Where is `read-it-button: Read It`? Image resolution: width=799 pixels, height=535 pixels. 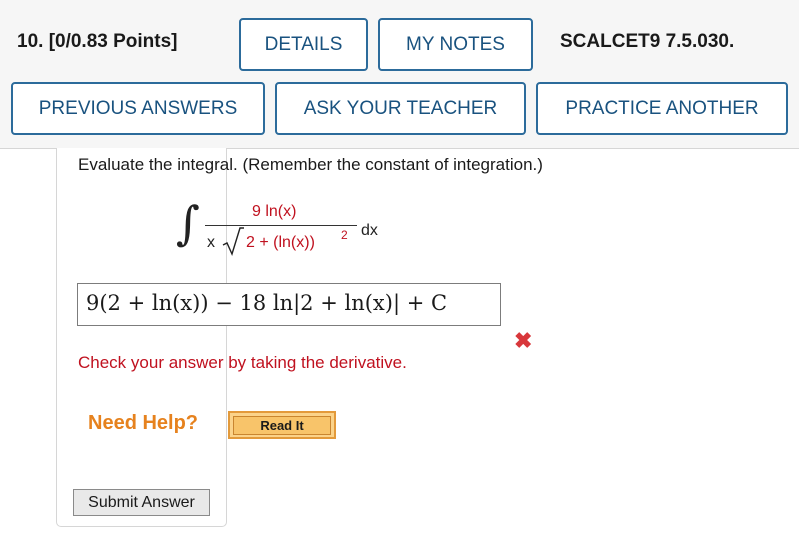
read-it-button: Read It is located at coordinates (282, 425).